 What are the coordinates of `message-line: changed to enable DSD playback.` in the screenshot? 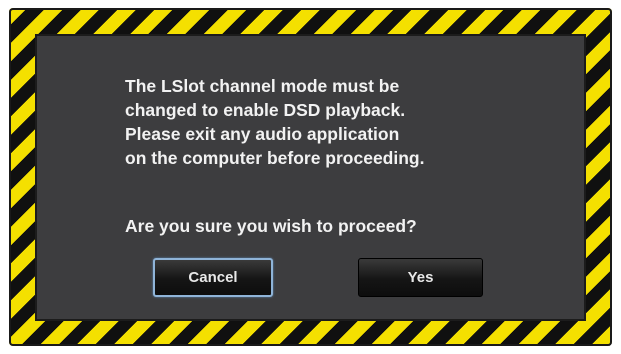 It's located at (265, 110).